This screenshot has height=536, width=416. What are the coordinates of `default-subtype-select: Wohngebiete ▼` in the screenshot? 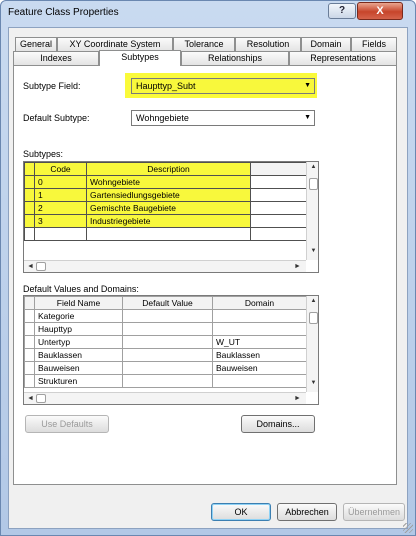 It's located at (223, 118).